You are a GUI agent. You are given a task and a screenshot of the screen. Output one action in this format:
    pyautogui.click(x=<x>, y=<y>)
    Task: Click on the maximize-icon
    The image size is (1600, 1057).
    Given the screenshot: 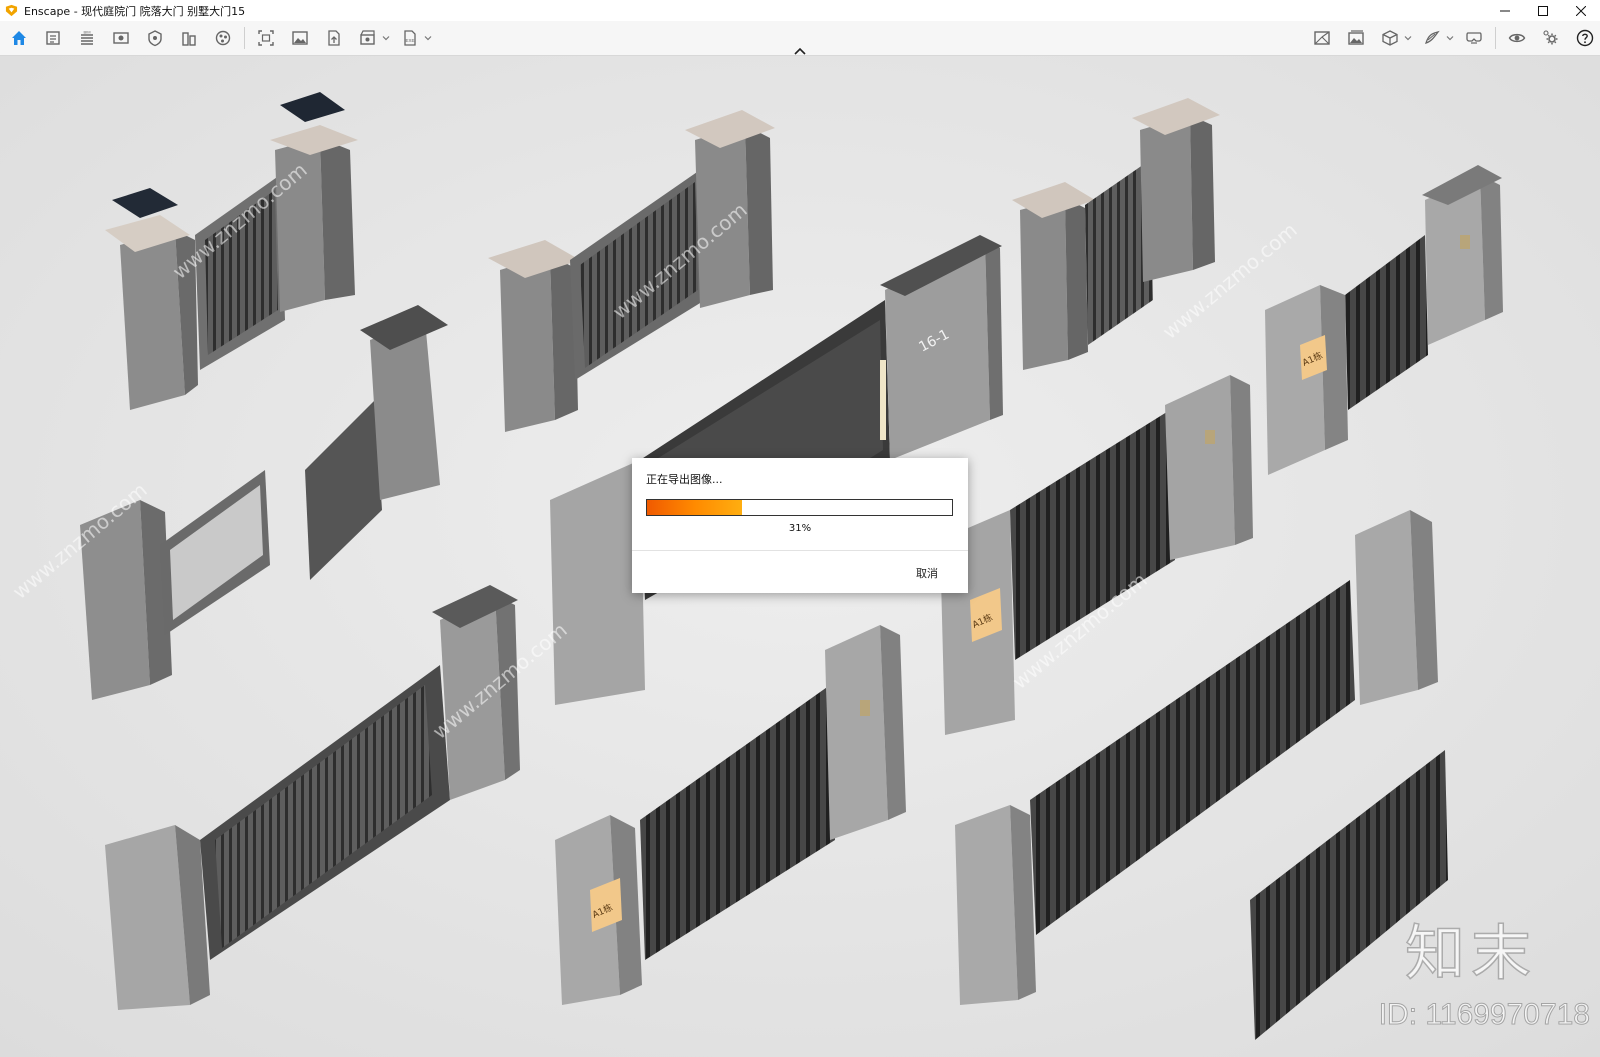 What is the action you would take?
    pyautogui.click(x=1543, y=10)
    